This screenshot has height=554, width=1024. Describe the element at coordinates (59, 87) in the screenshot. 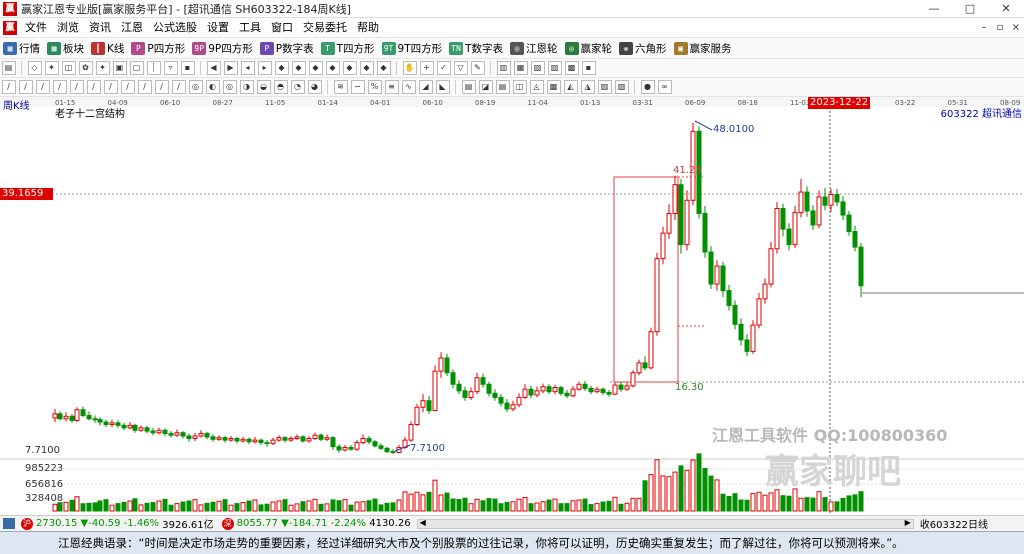

I see `analysis-tool-4-icon: ∕` at that location.